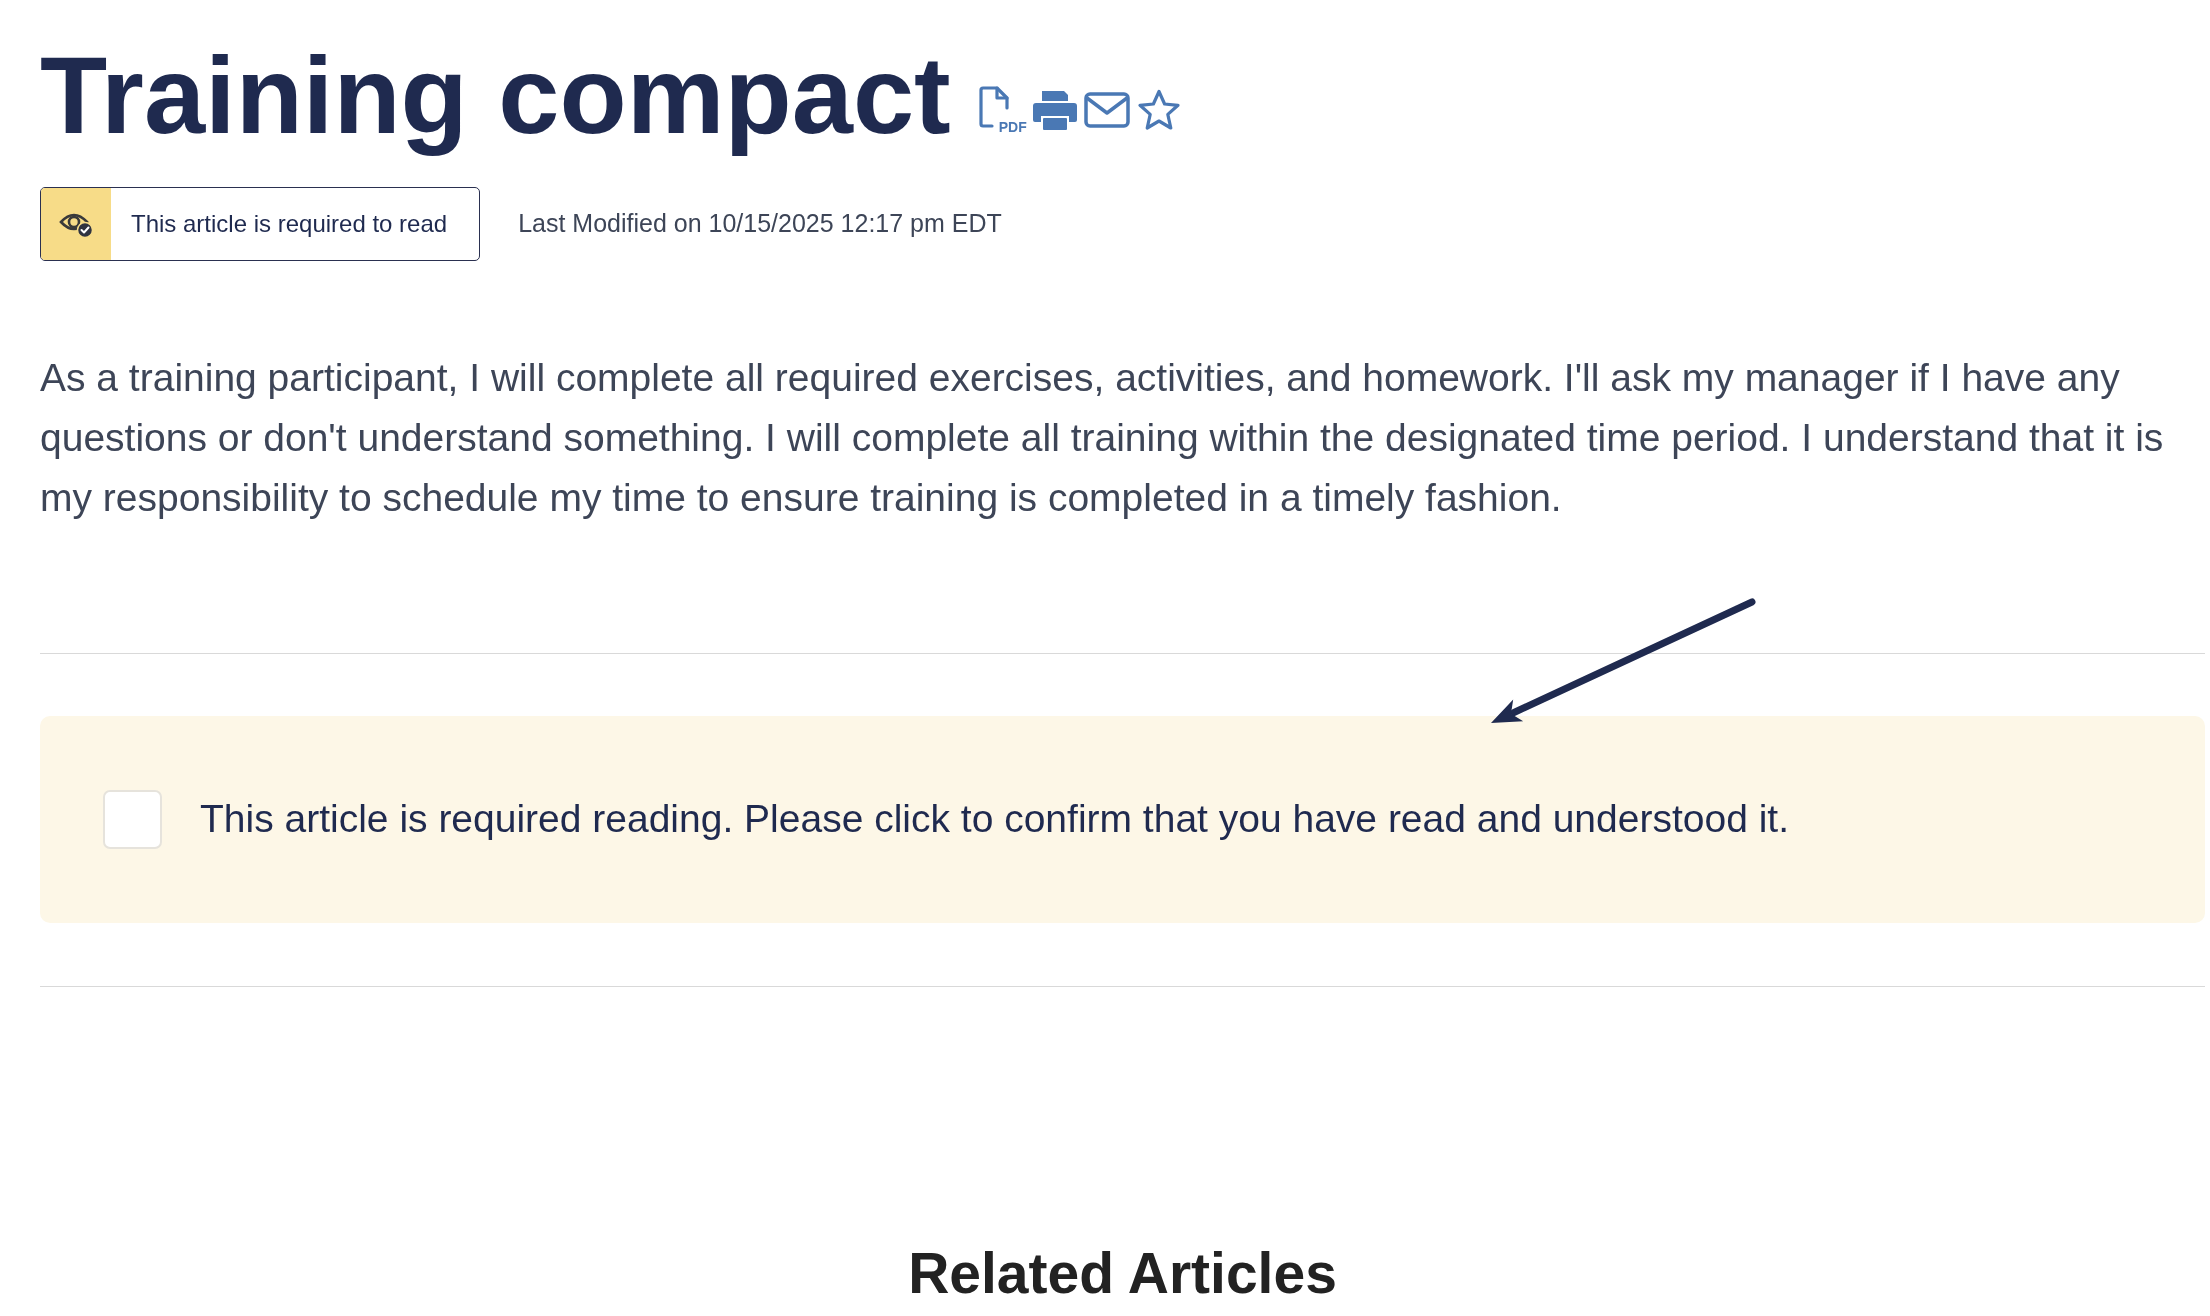  I want to click on arrow-icon, so click(1623, 662).